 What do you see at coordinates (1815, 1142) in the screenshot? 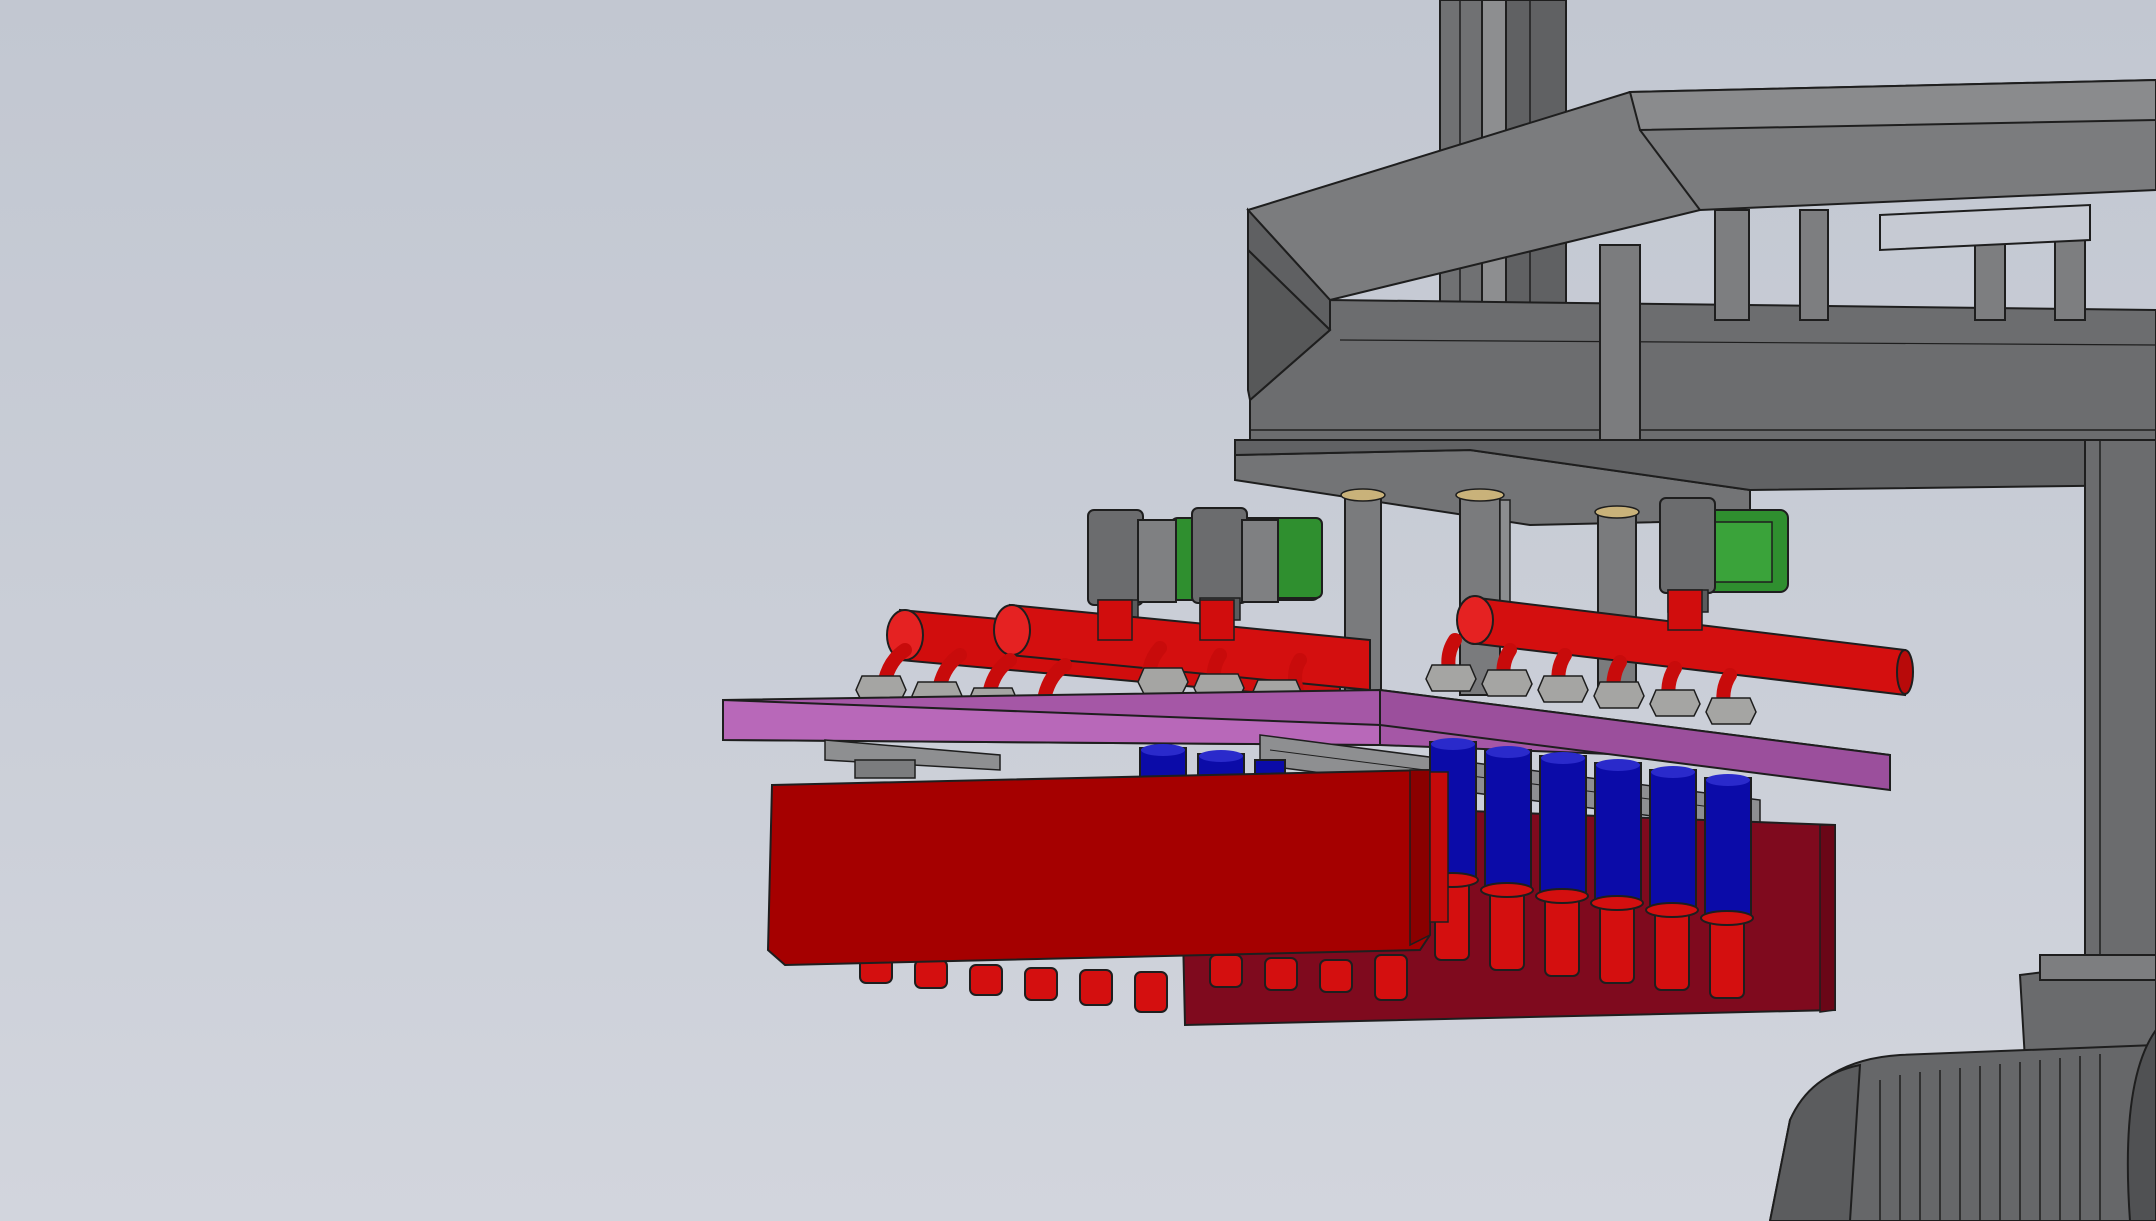
I see `motor-end-cap` at bounding box center [1815, 1142].